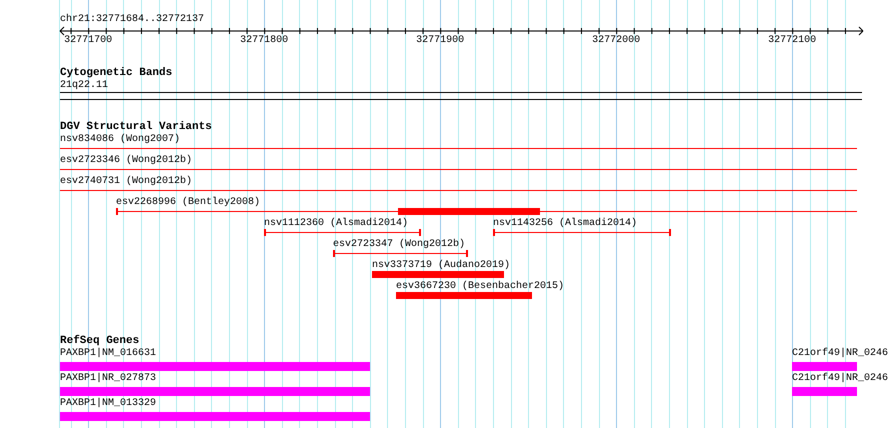 The image size is (890, 428). I want to click on feature-label: nsv834086 (Wong2007), so click(120, 140).